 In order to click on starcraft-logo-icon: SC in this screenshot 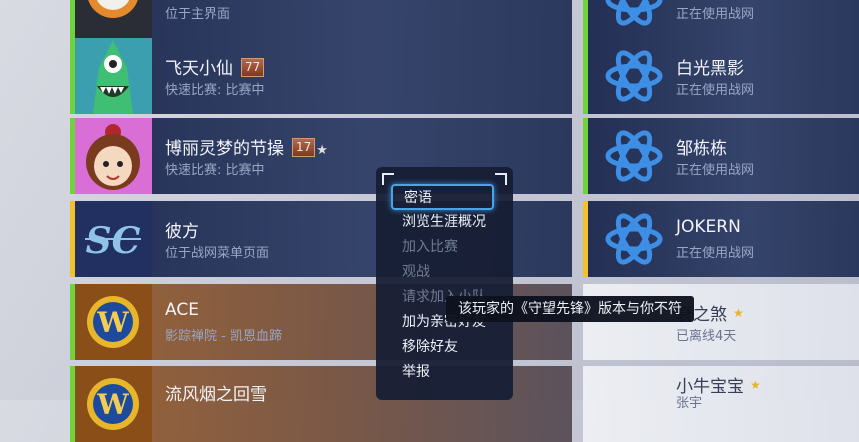, I will do `click(113, 239)`.